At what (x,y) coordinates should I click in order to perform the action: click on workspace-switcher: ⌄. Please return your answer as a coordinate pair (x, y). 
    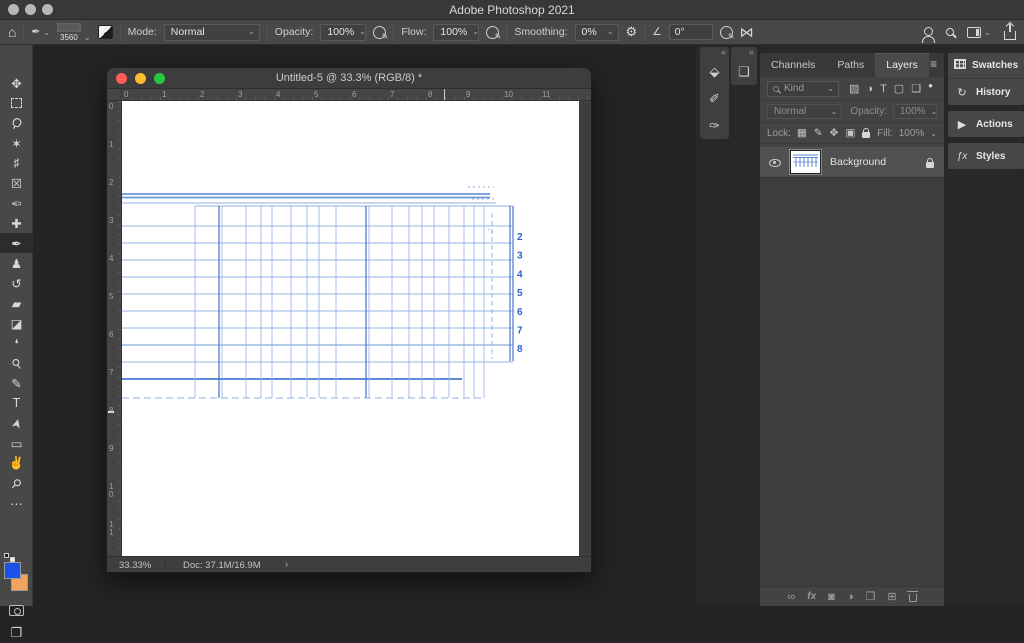
    Looking at the image, I should click on (979, 32).